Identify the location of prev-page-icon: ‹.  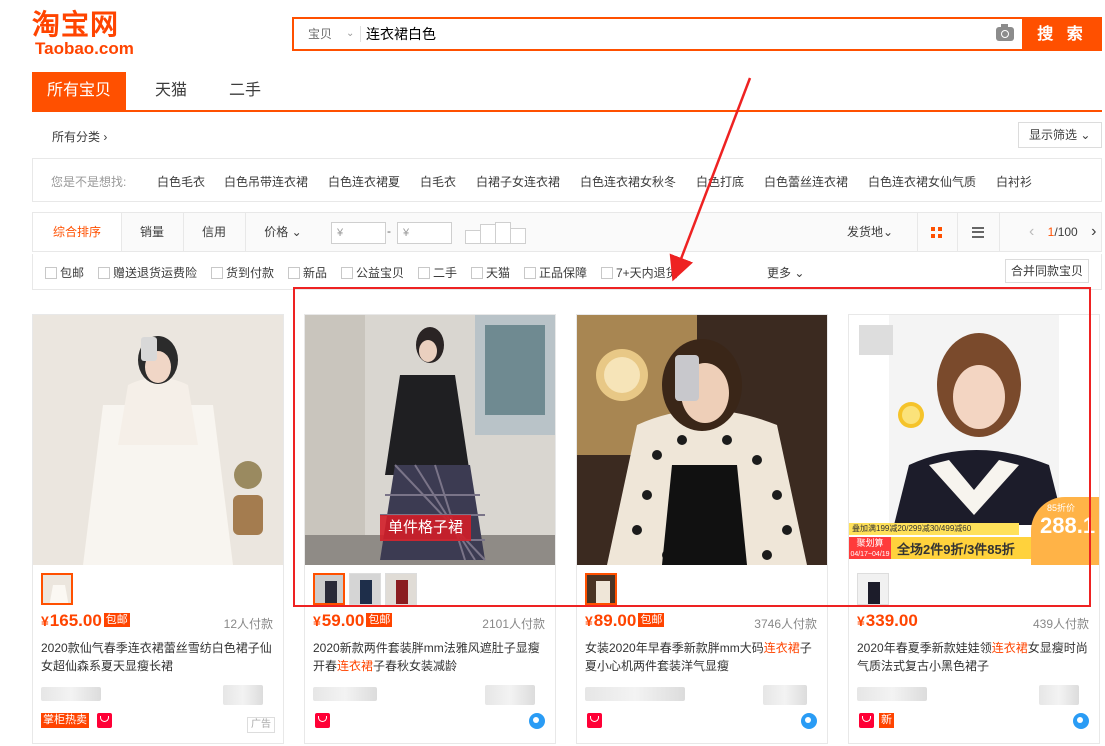
(1031, 231).